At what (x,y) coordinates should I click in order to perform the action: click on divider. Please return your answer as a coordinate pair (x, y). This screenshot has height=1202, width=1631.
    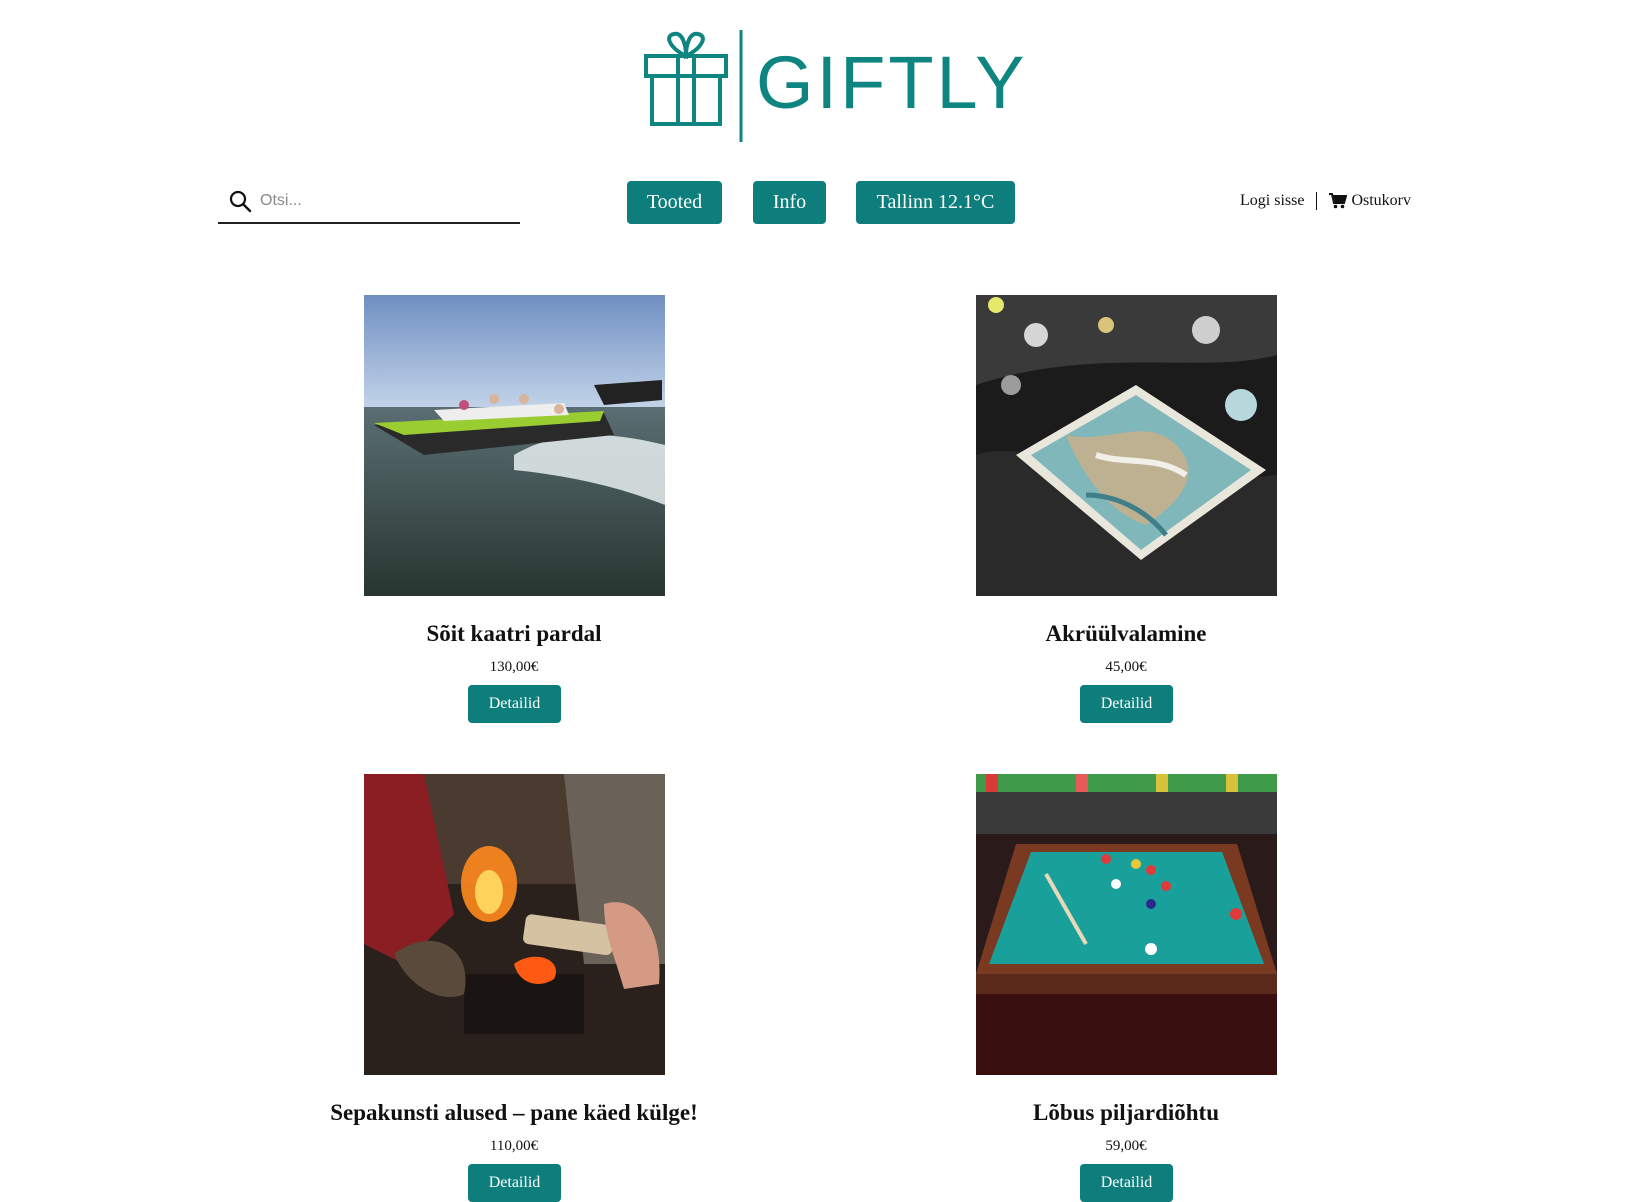
    Looking at the image, I should click on (1317, 201).